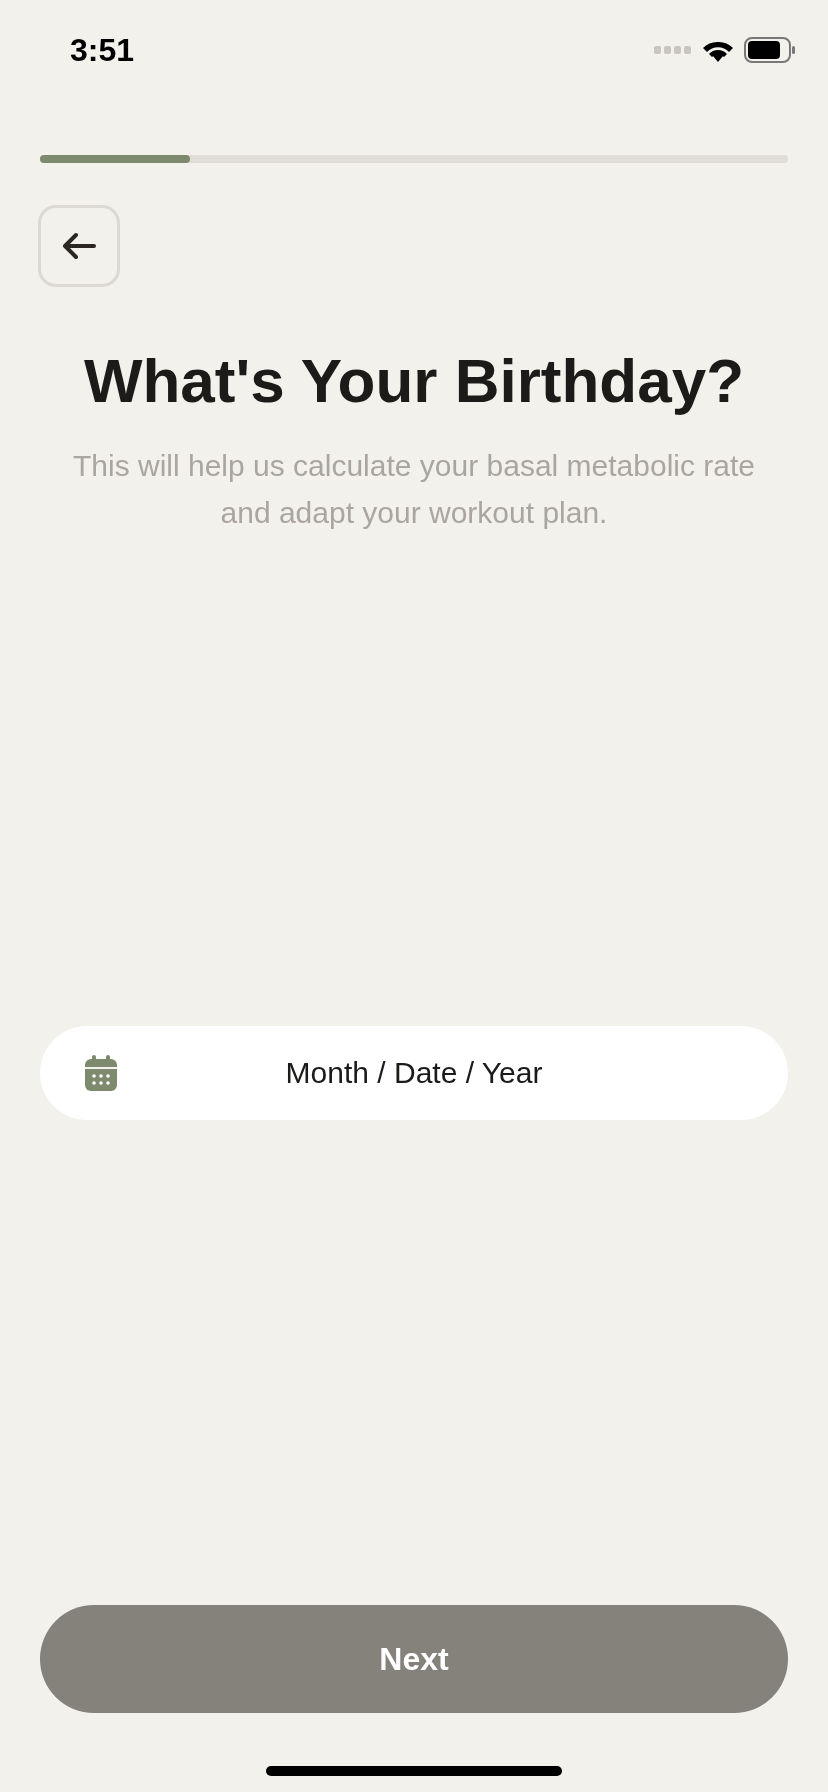 The height and width of the screenshot is (1792, 828). I want to click on battery-icon, so click(770, 50).